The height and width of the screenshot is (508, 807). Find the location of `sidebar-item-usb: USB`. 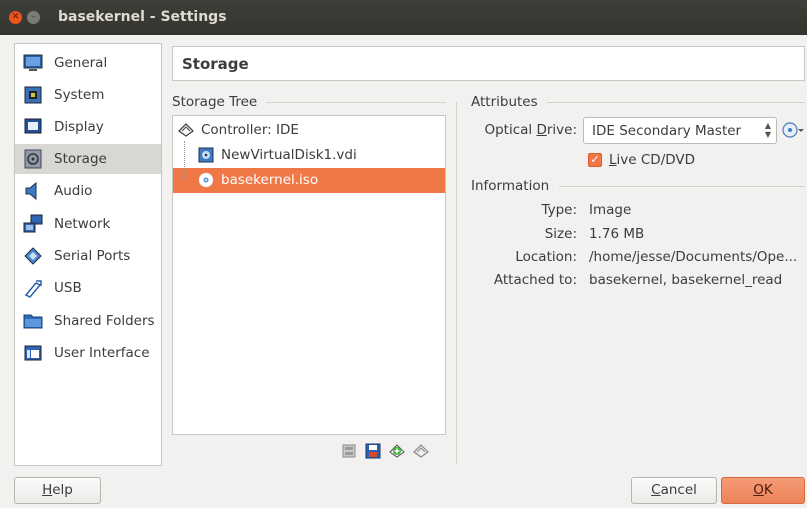

sidebar-item-usb: USB is located at coordinates (88, 288).